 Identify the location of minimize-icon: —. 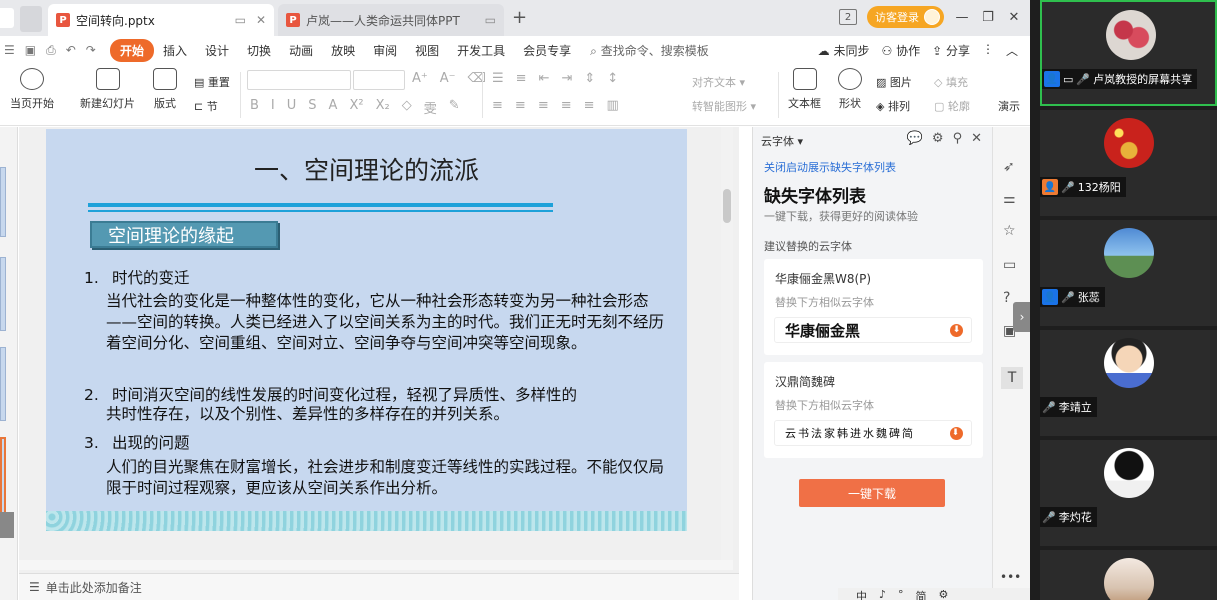
(962, 17).